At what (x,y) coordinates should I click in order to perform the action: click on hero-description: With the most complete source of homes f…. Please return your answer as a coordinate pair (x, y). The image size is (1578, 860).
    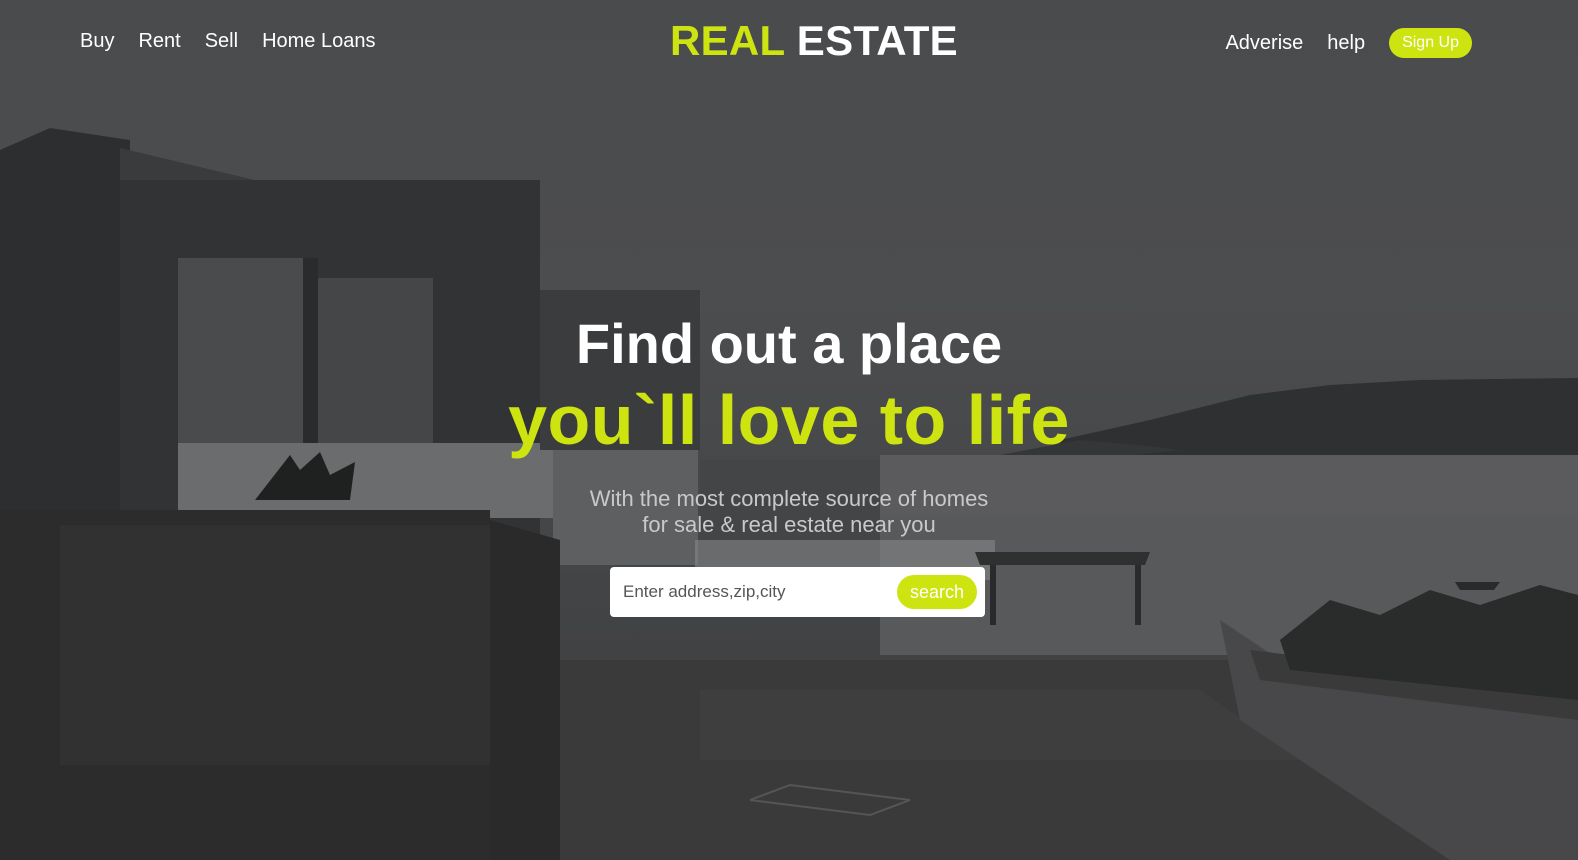
    Looking at the image, I should click on (789, 512).